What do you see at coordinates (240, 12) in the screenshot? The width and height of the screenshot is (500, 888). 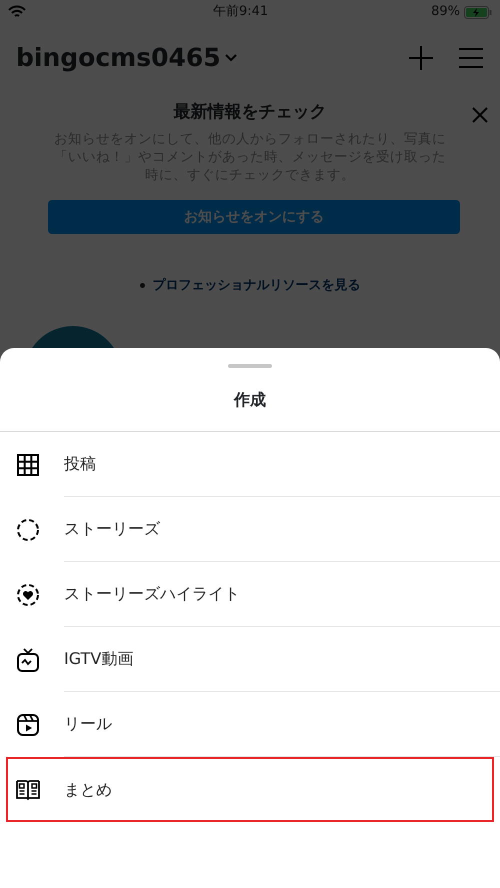 I see `status-time: 午前9:41` at bounding box center [240, 12].